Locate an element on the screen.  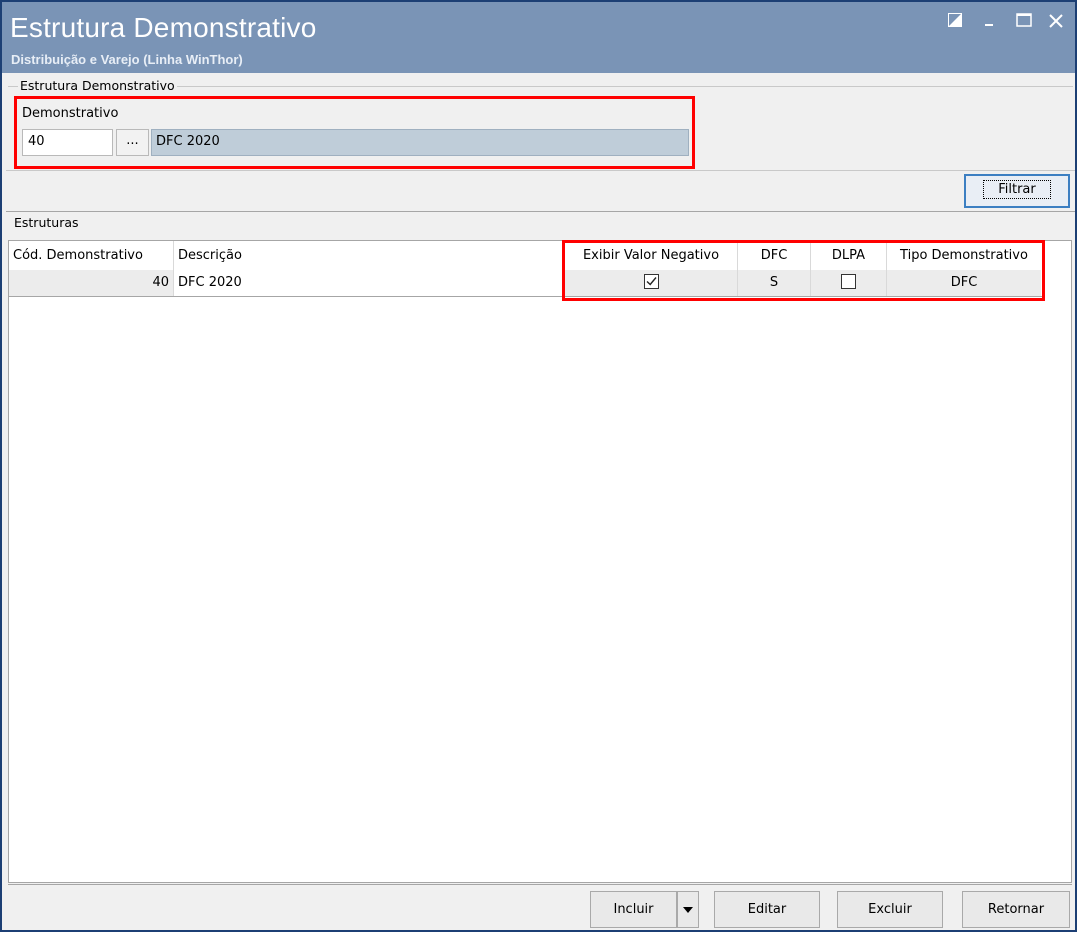
grid-legend: Estruturas is located at coordinates (46, 222).